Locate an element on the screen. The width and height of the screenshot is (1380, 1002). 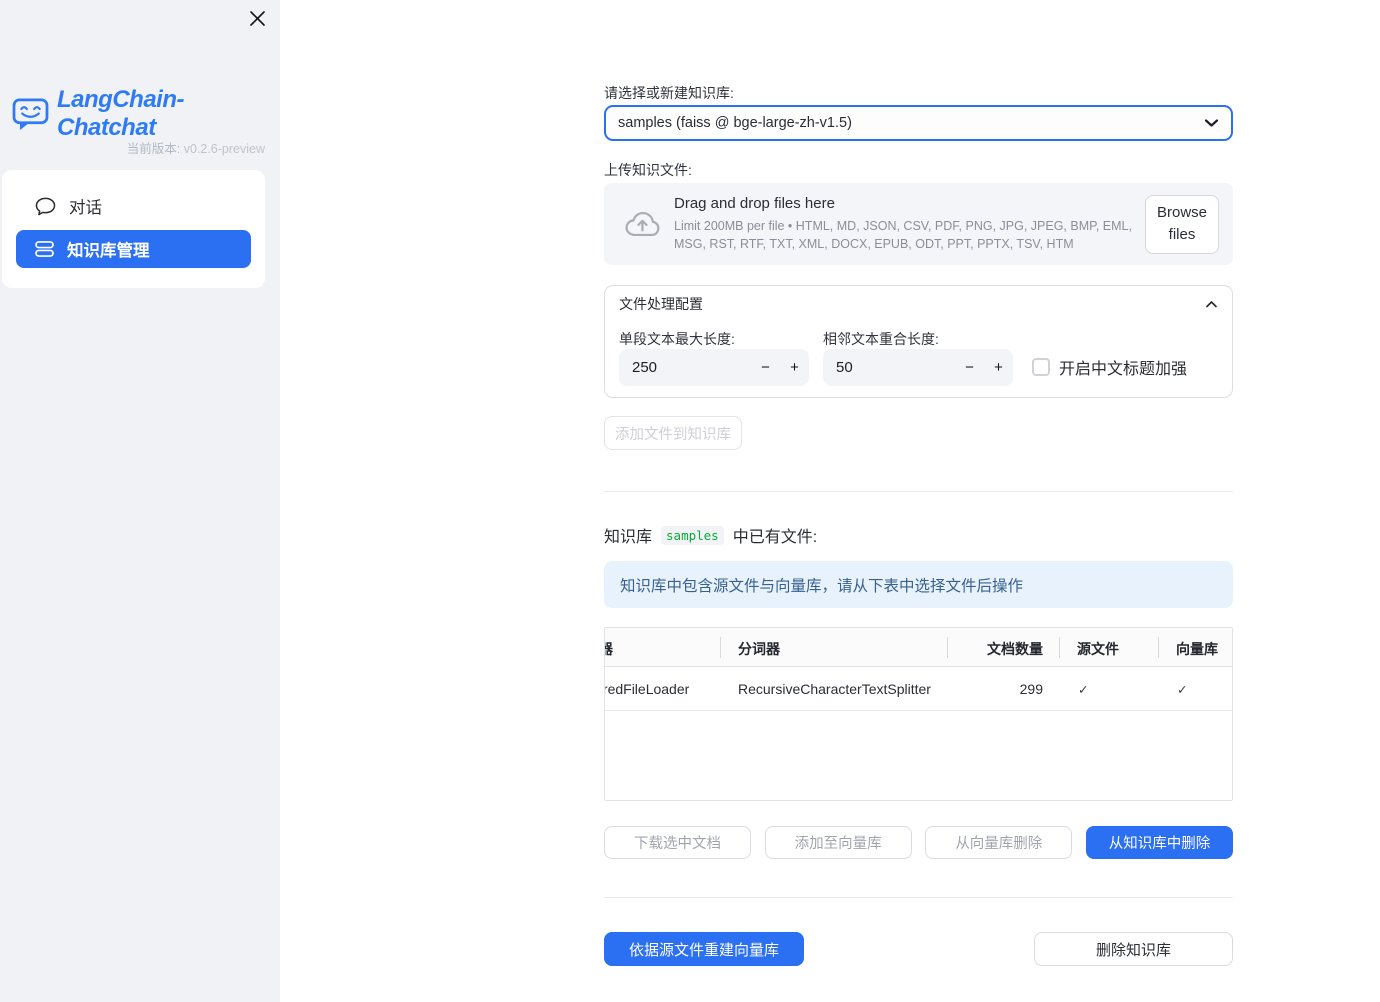
rebuild-vector-store-button: 依据源文件重建向量库 is located at coordinates (704, 949).